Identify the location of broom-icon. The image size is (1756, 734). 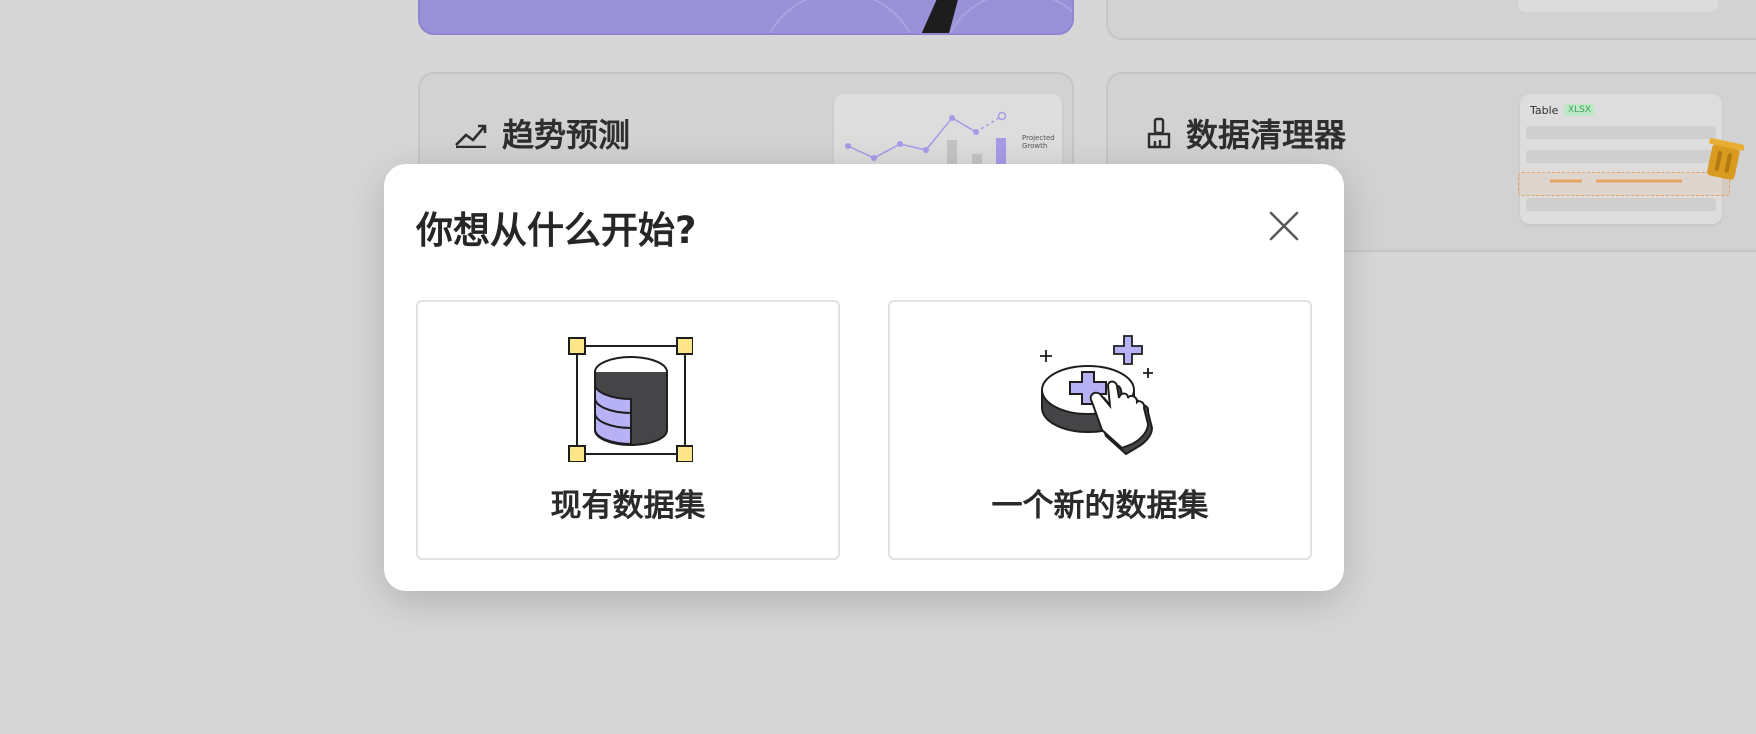
(1159, 133).